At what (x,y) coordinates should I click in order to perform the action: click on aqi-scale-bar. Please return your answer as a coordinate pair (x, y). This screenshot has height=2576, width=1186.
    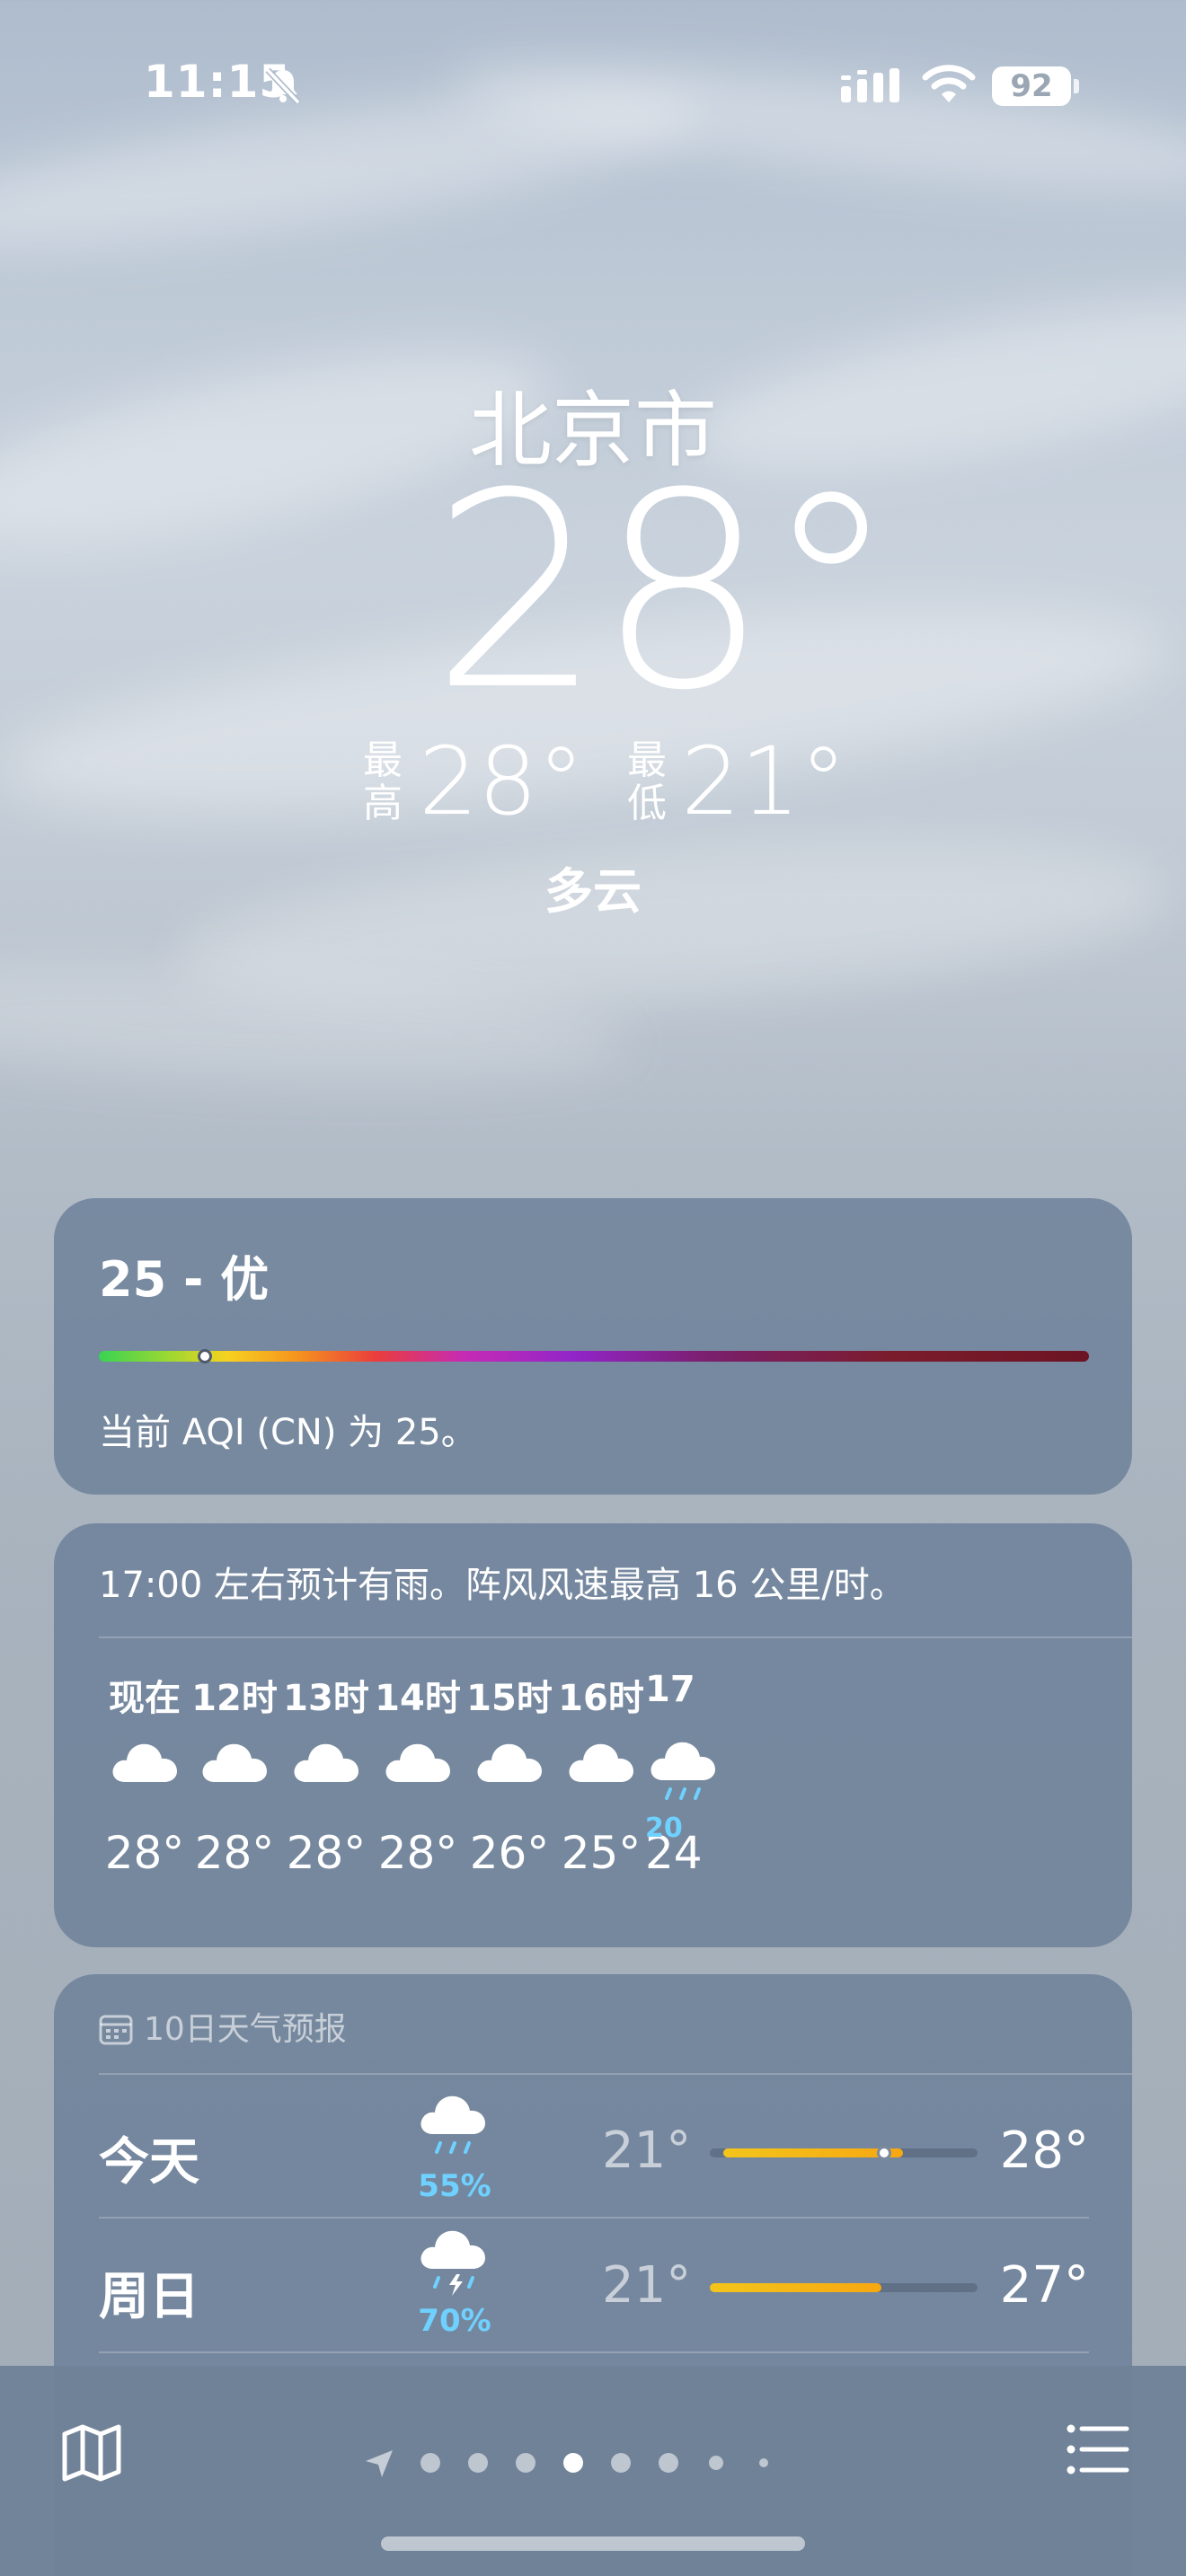
    Looking at the image, I should click on (594, 1356).